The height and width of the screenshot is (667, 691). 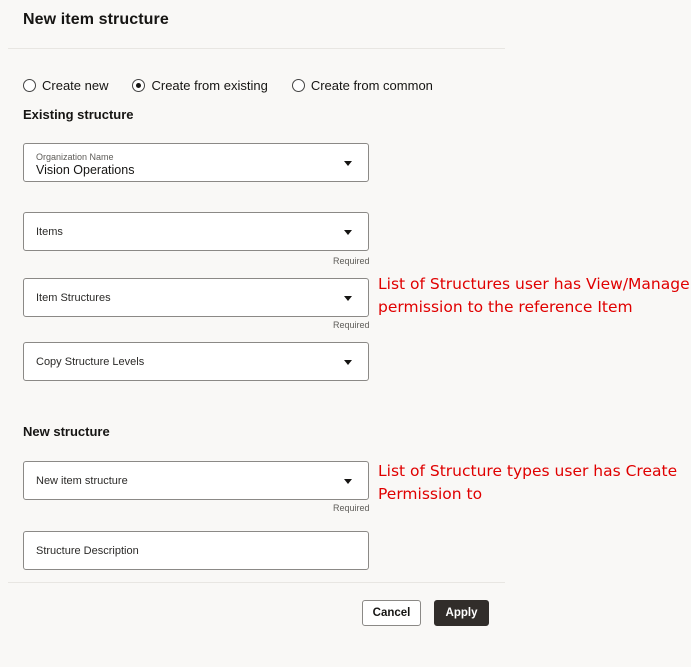 I want to click on types-annotation-line2: Permission to, so click(x=430, y=494).